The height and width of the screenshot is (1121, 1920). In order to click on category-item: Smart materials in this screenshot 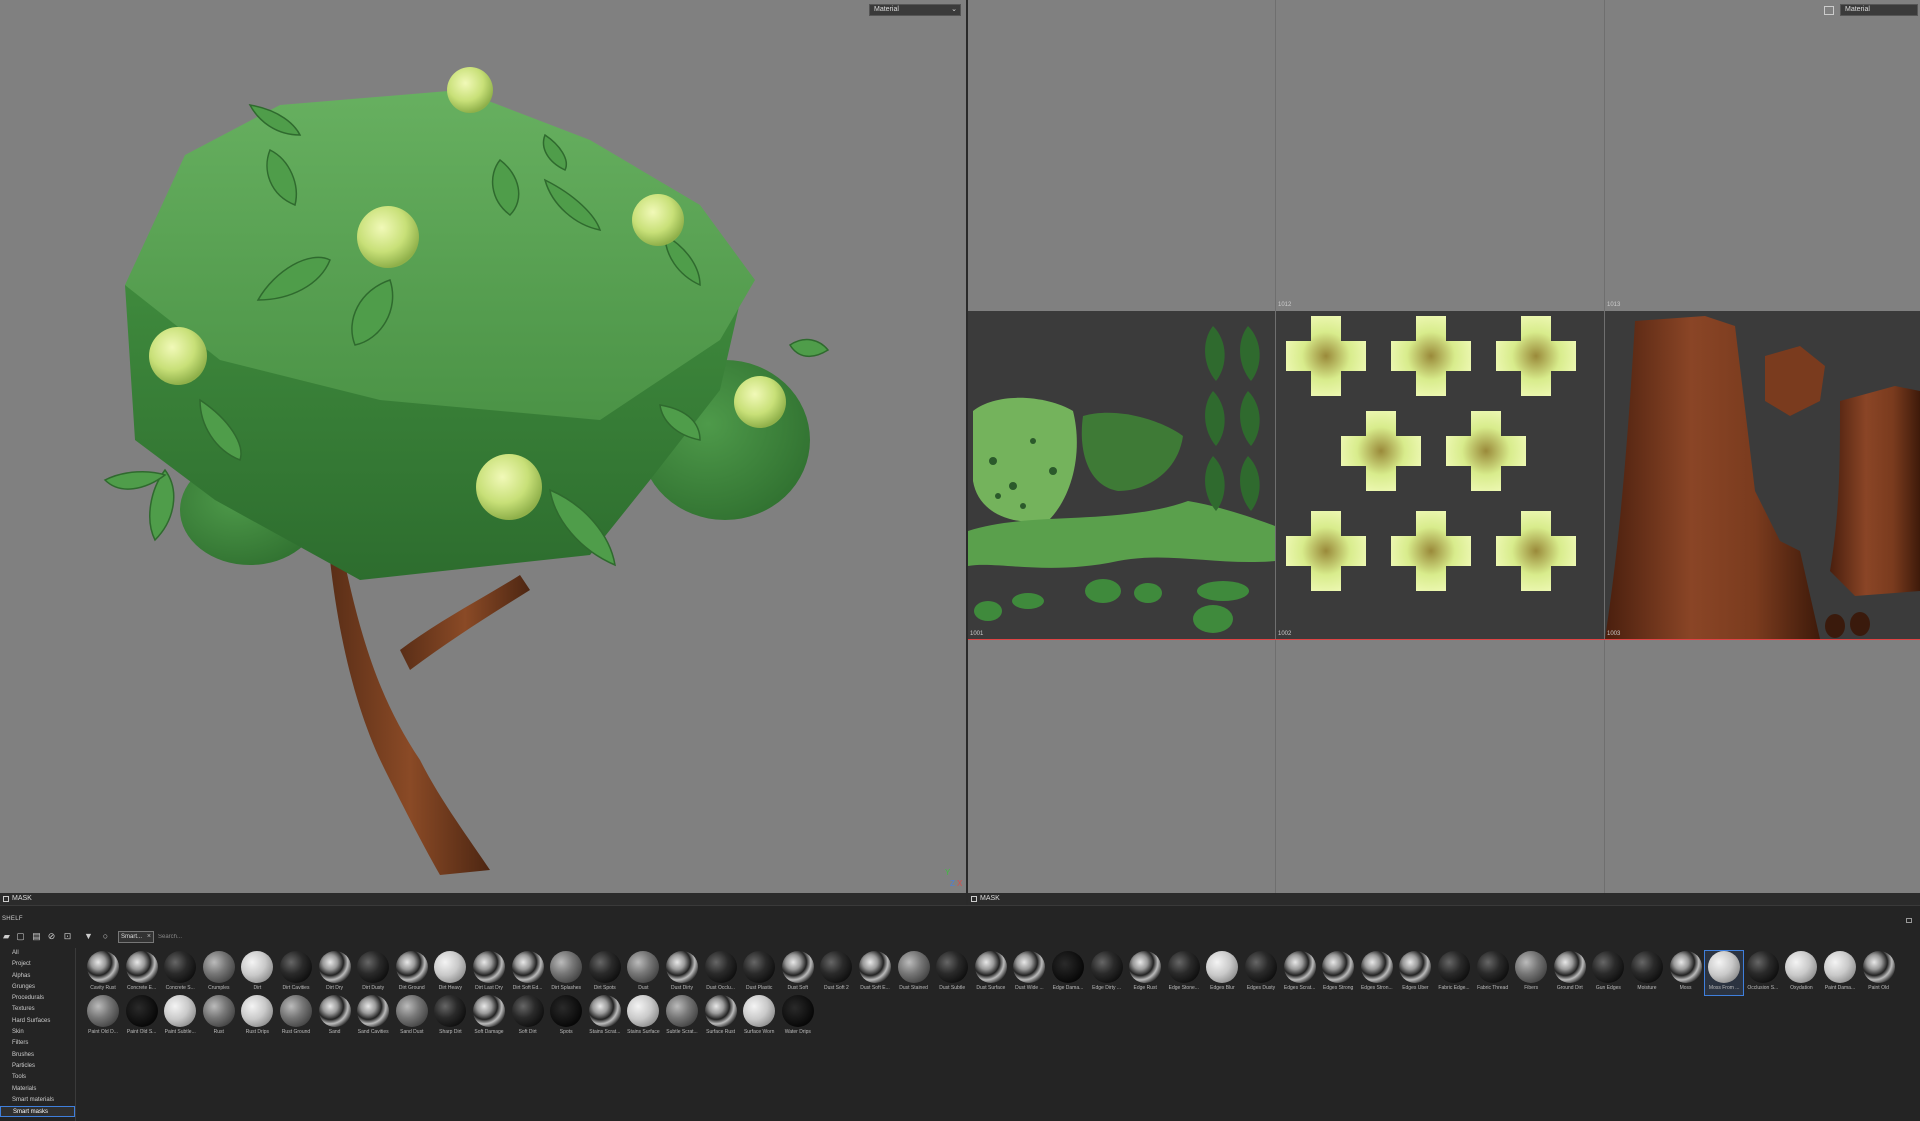, I will do `click(37, 1100)`.